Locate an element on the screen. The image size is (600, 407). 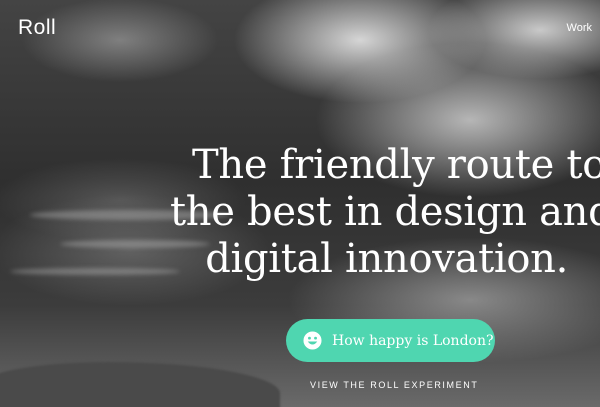
headline-line-3: digital innovation. is located at coordinates (386, 259).